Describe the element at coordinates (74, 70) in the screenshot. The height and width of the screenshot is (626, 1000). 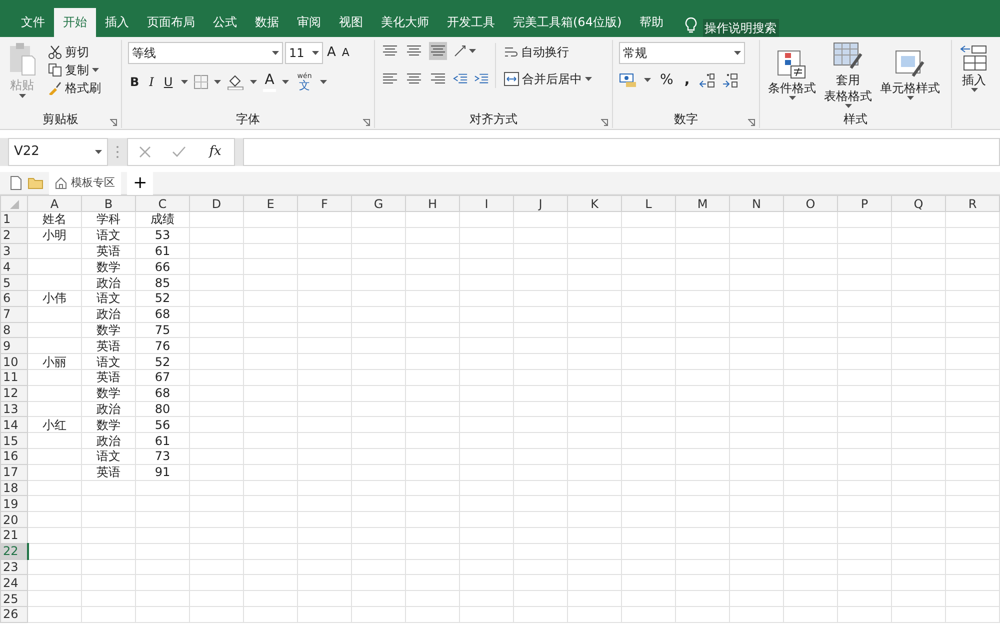
I see `copy-button: 复制` at that location.